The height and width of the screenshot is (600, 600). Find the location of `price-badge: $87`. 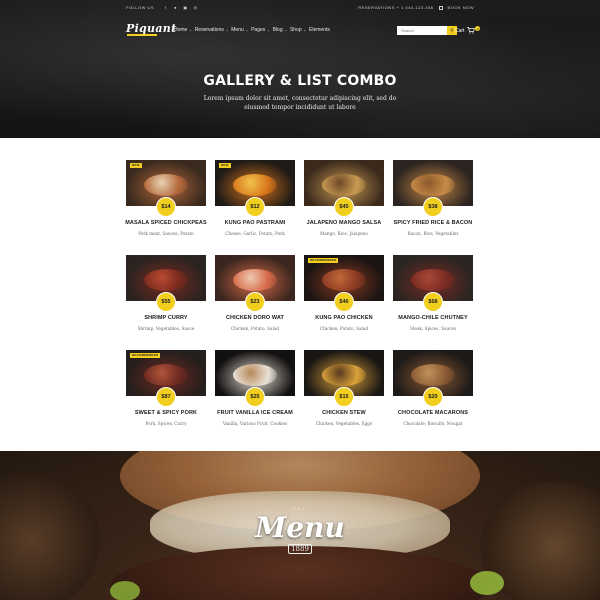

price-badge: $87 is located at coordinates (166, 397).